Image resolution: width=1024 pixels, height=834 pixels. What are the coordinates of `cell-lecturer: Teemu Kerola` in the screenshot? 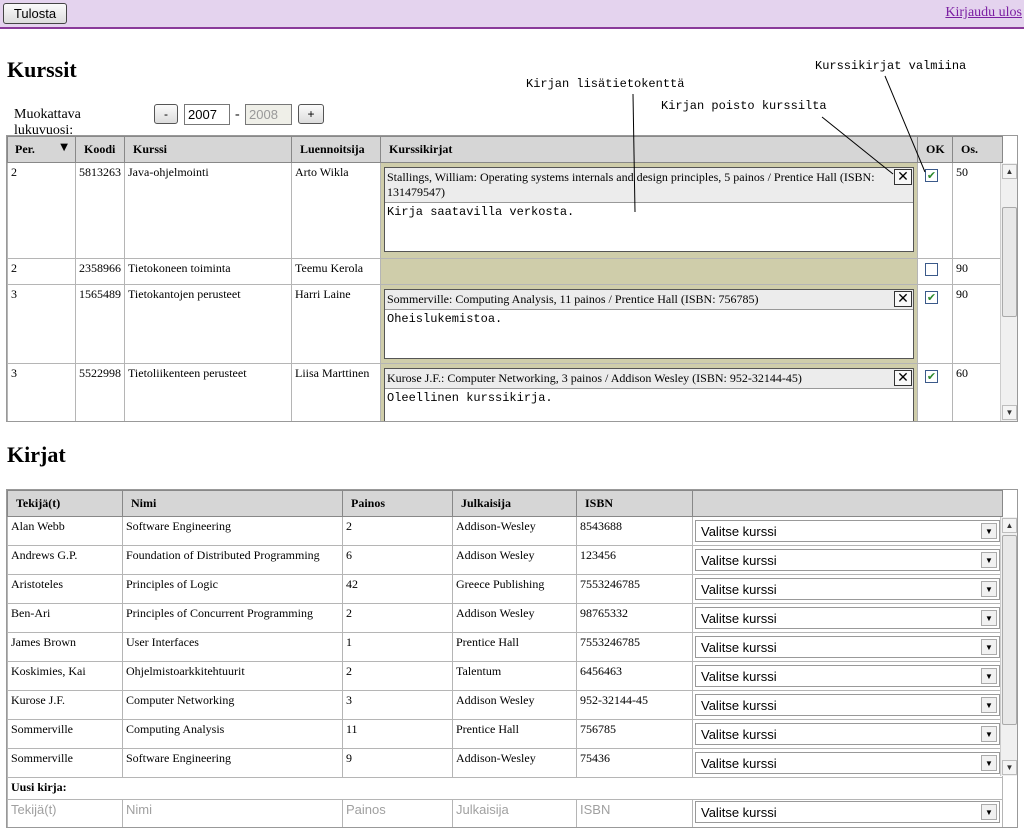 It's located at (336, 271).